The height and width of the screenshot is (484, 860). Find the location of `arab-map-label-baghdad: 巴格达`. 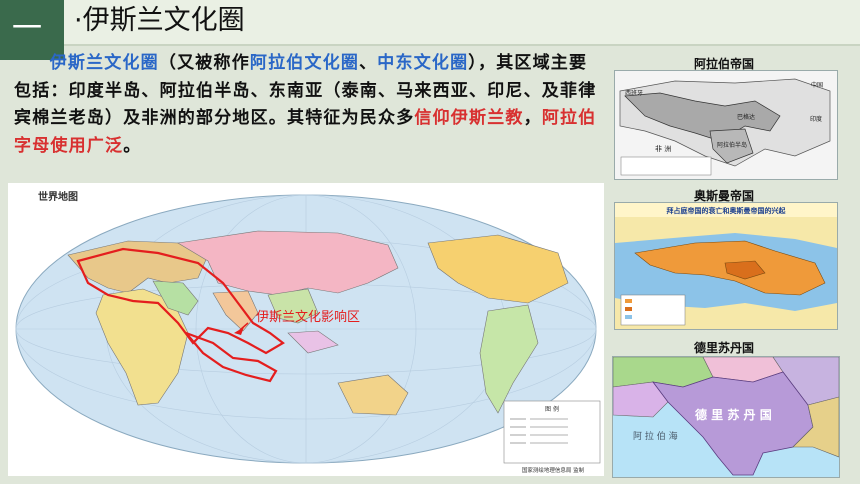

arab-map-label-baghdad: 巴格达 is located at coordinates (746, 117).